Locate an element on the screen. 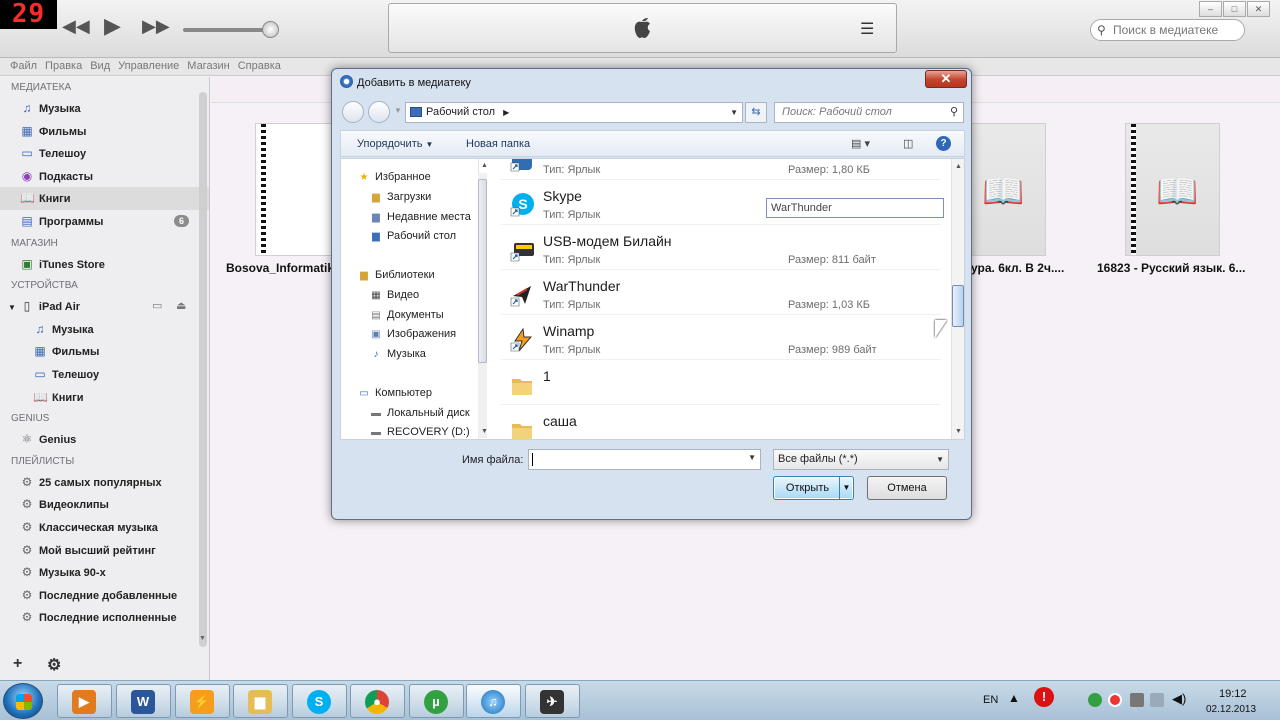 This screenshot has width=1280, height=720. start-button is located at coordinates (23, 701).